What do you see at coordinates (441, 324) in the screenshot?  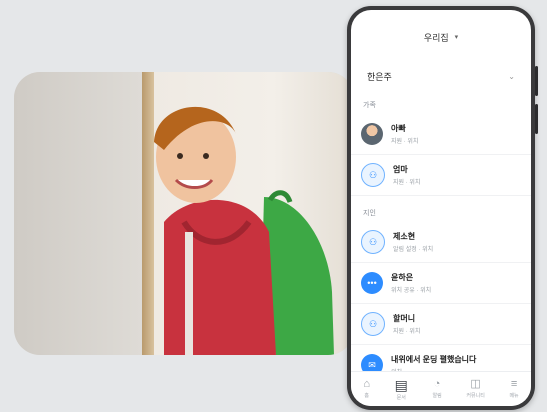 I see `list-item: ⚇ 할머니 지원 · 위치` at bounding box center [441, 324].